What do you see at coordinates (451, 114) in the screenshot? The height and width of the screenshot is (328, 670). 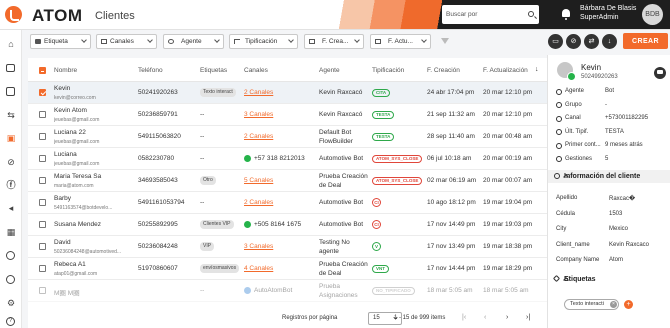 I see `created-date: 21 sep 11:32 am` at bounding box center [451, 114].